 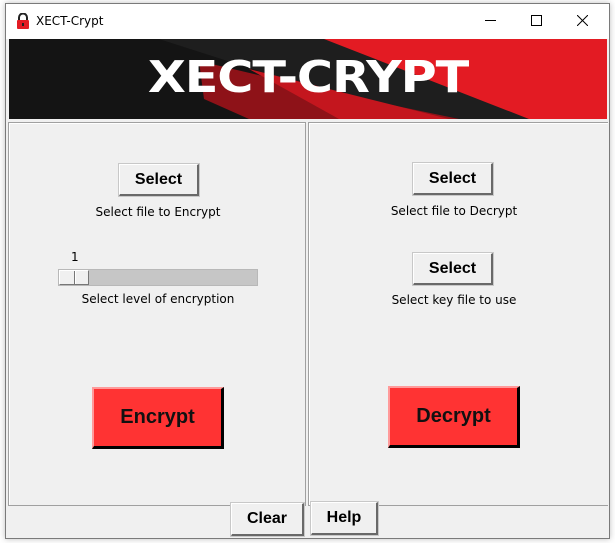 I want to click on banner-title: XECT-CRYPT, so click(x=308, y=77).